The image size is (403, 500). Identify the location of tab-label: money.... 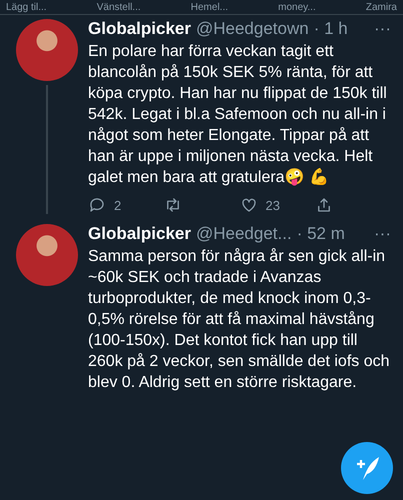
(297, 7).